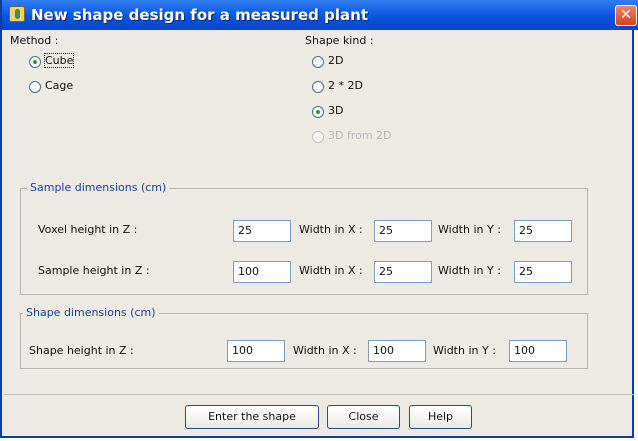 The width and height of the screenshot is (638, 441). What do you see at coordinates (252, 417) in the screenshot?
I see `enter-shape-button: Enter the shape` at bounding box center [252, 417].